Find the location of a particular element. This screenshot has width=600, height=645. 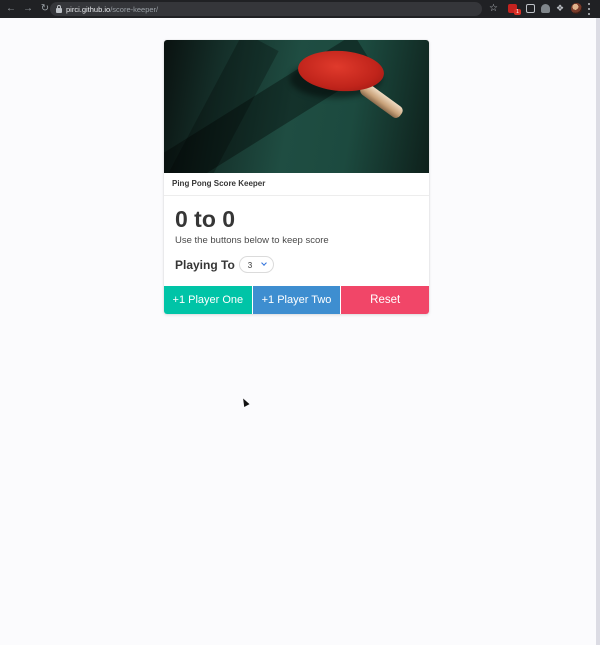

ping-pong-image is located at coordinates (296, 106).